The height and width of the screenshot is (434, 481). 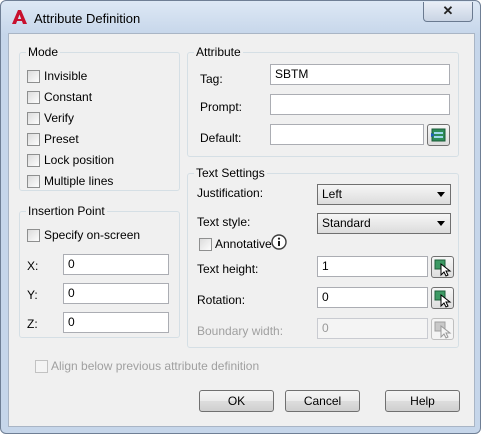 What do you see at coordinates (79, 160) in the screenshot?
I see `lock-position-label: Lock position` at bounding box center [79, 160].